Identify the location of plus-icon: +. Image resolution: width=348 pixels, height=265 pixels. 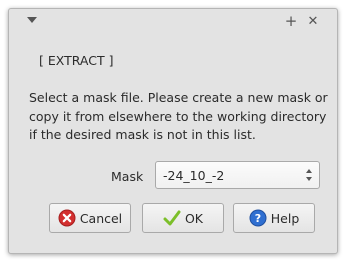
(291, 20).